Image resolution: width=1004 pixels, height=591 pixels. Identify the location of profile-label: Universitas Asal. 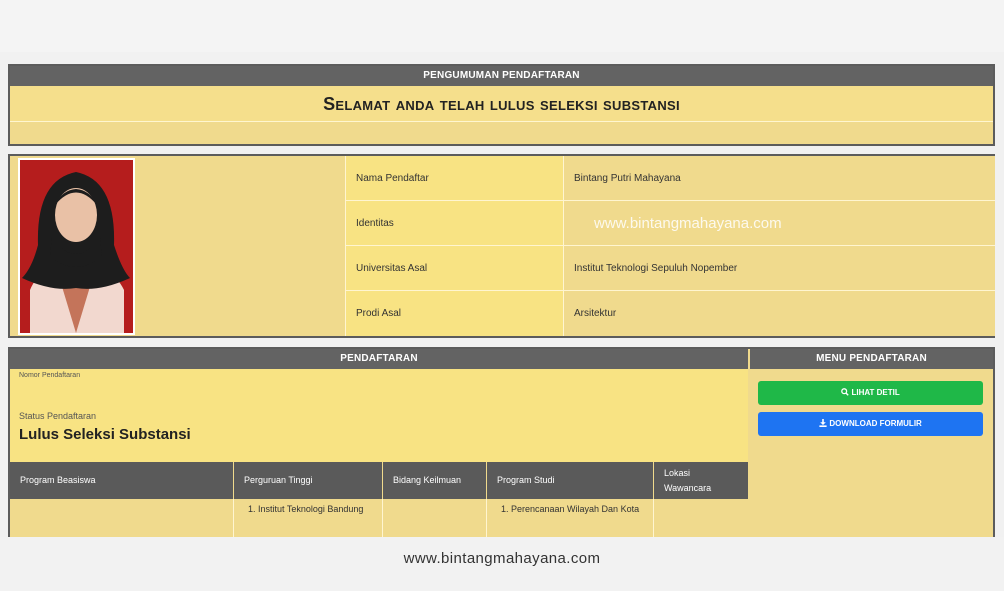
(454, 268).